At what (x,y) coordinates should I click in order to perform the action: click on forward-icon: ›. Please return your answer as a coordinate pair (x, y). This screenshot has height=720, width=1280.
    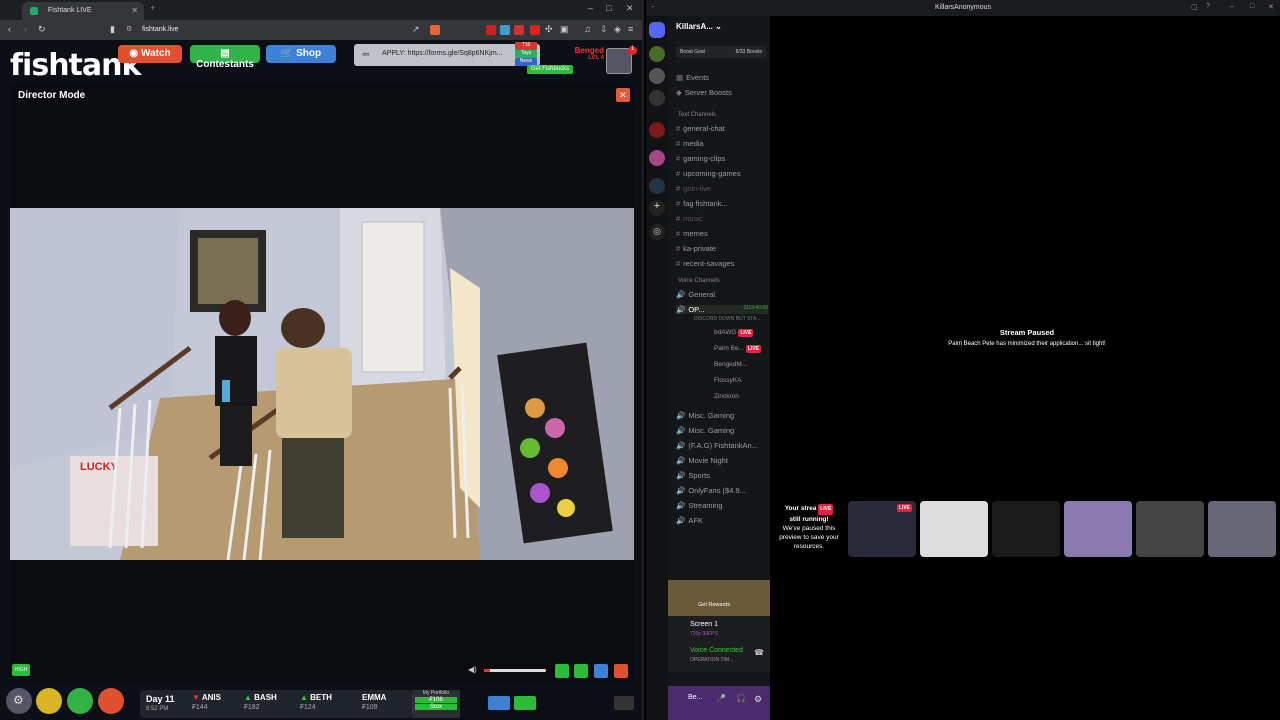
    Looking at the image, I should click on (25, 29).